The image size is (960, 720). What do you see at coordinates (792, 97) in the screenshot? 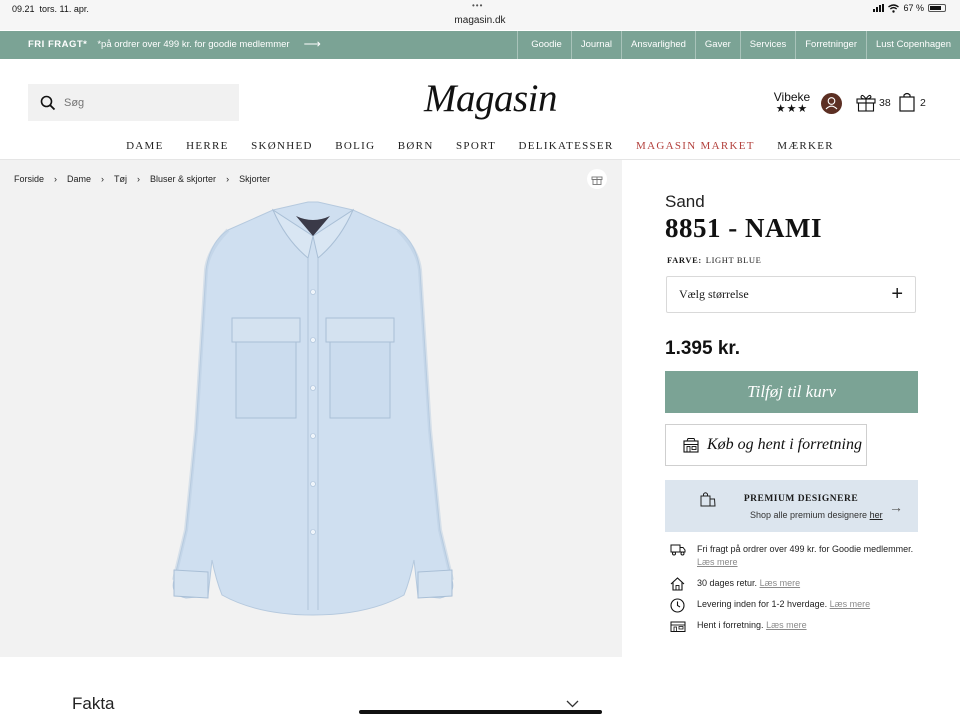
I see `user-name: Vibeke` at bounding box center [792, 97].